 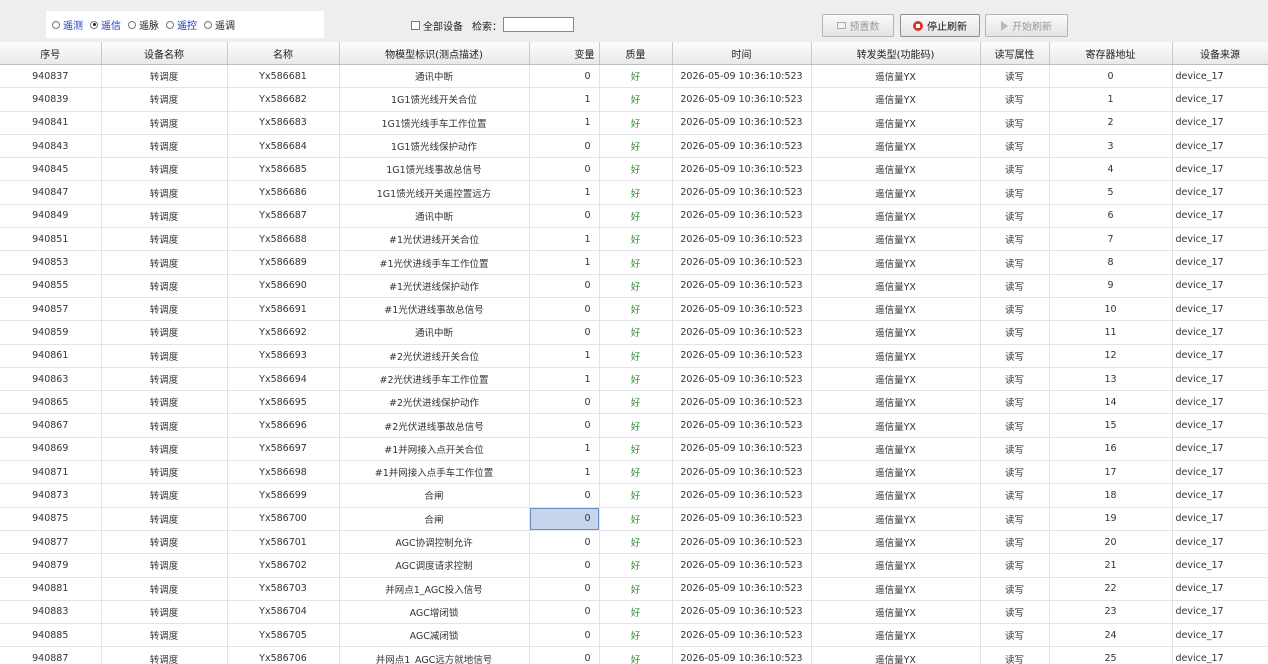 What do you see at coordinates (51, 239) in the screenshot?
I see `table-cell: 940851` at bounding box center [51, 239].